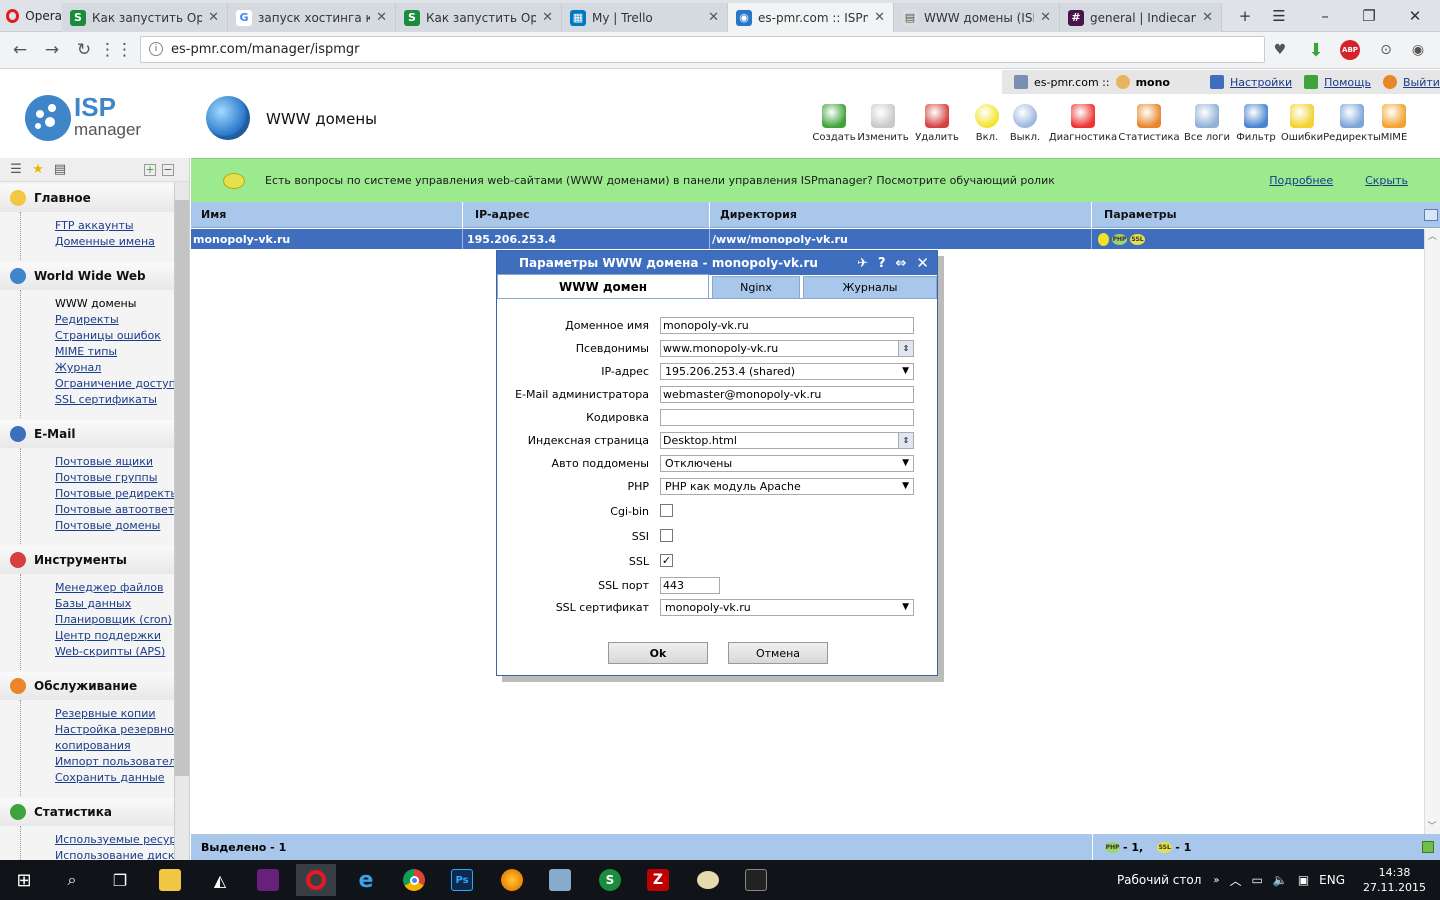 Image resolution: width=1440 pixels, height=900 pixels. I want to click on main-scrollbar: ︿ ﹀, so click(1432, 531).